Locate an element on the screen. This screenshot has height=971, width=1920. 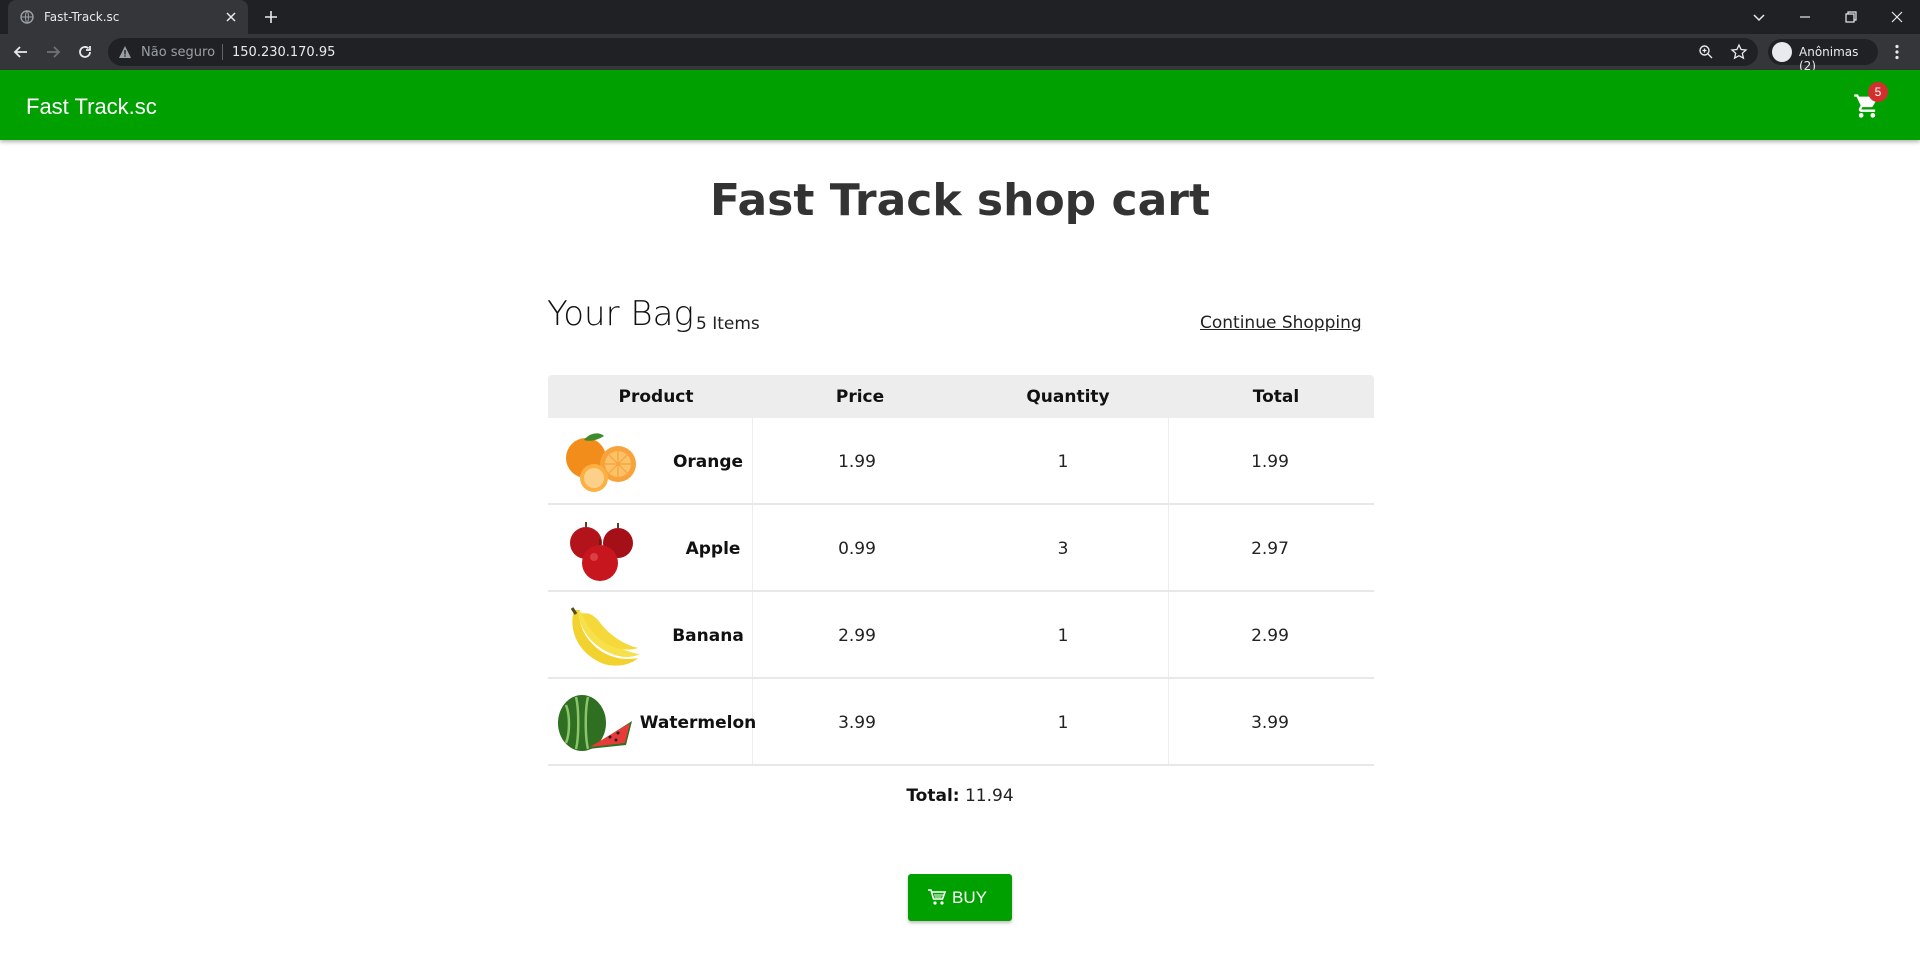
browser-tab: Fast-Track.sc is located at coordinates (128, 17).